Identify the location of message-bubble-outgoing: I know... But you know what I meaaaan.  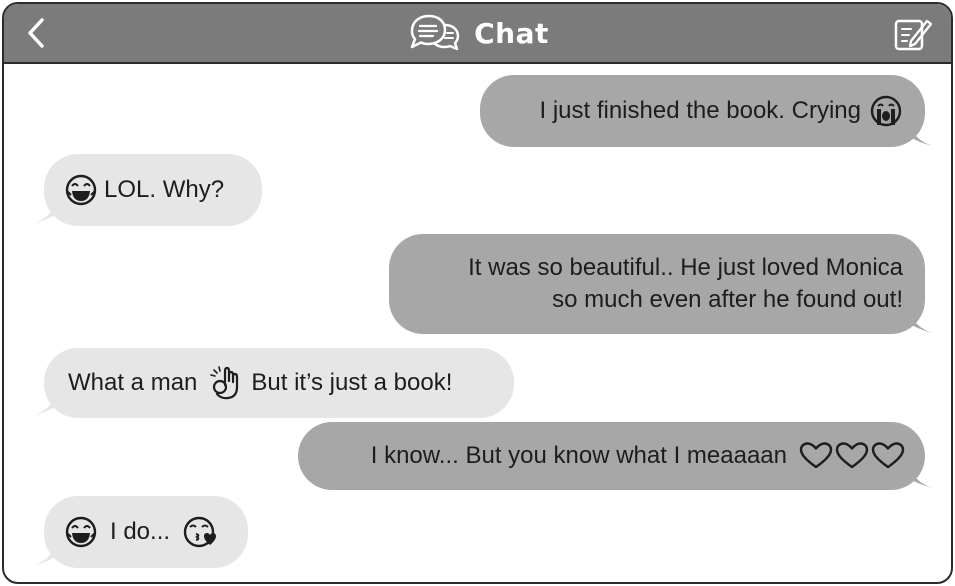
(611, 456).